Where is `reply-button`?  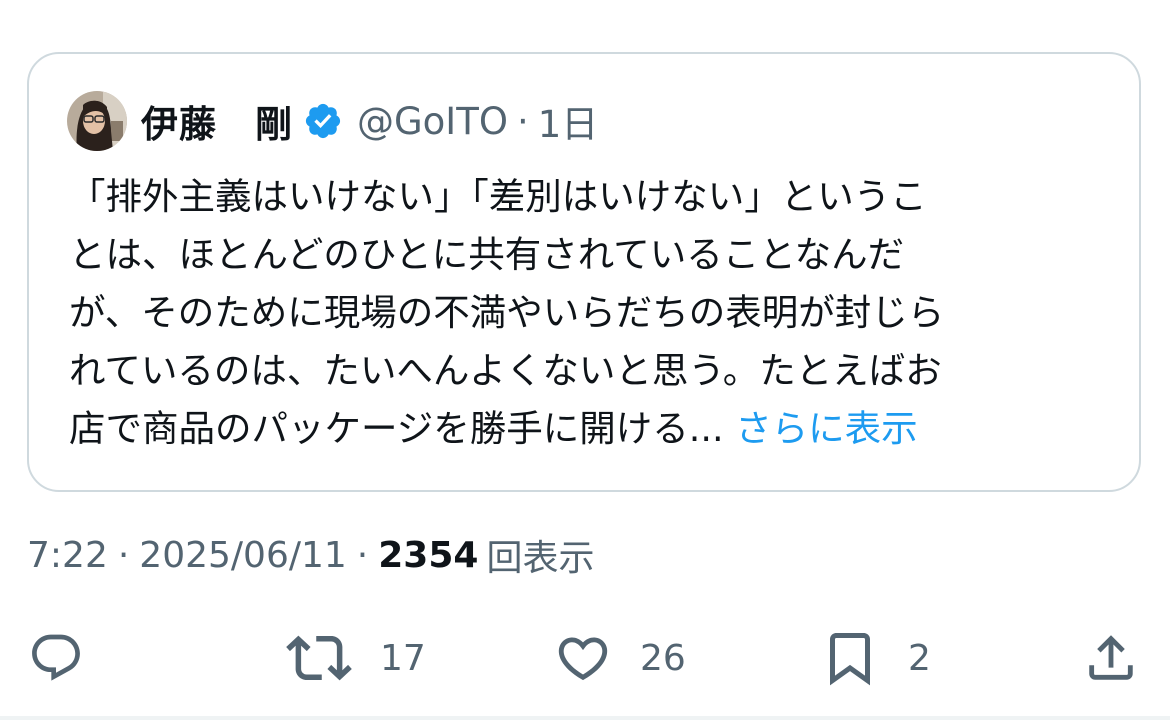
reply-button is located at coordinates (56, 658).